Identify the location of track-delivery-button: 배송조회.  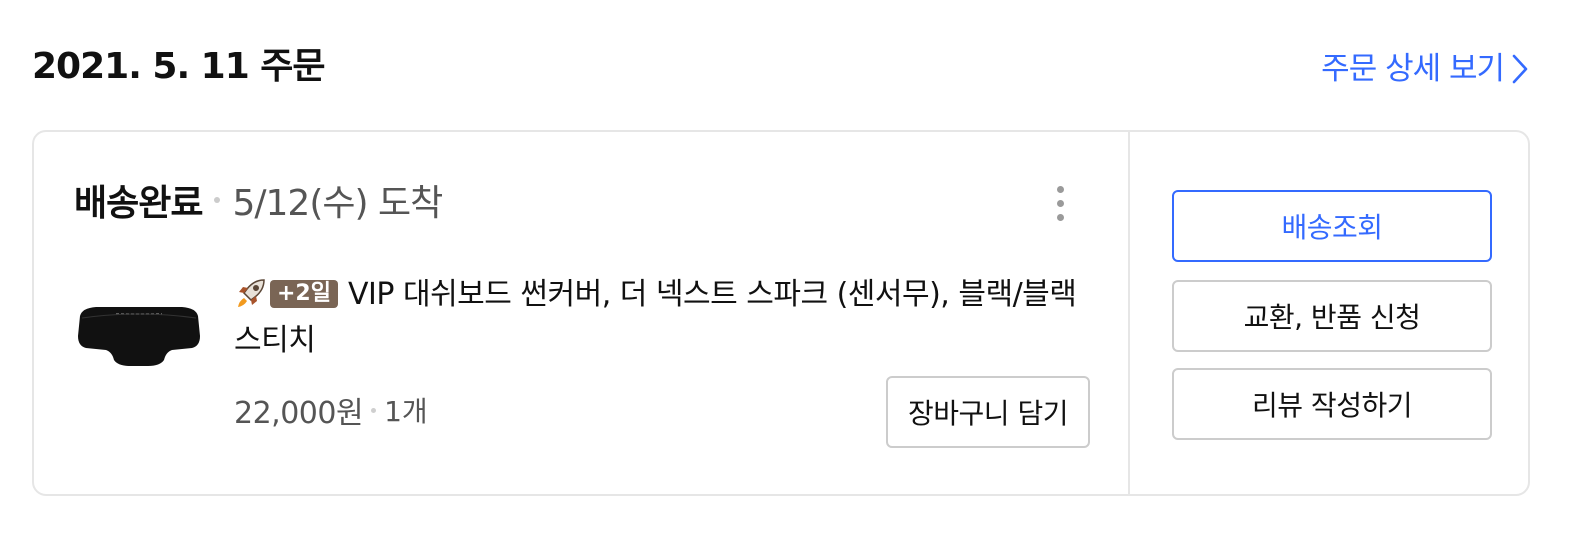
(1332, 226).